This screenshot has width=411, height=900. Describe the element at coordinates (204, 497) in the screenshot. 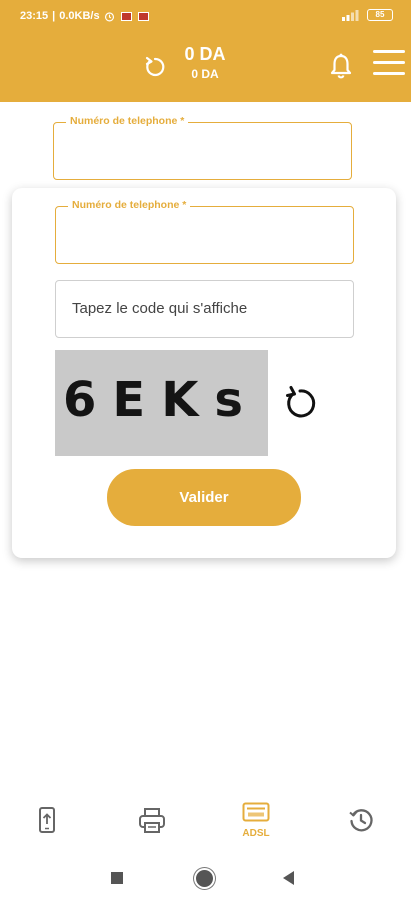

I see `valider-button: Valider` at that location.